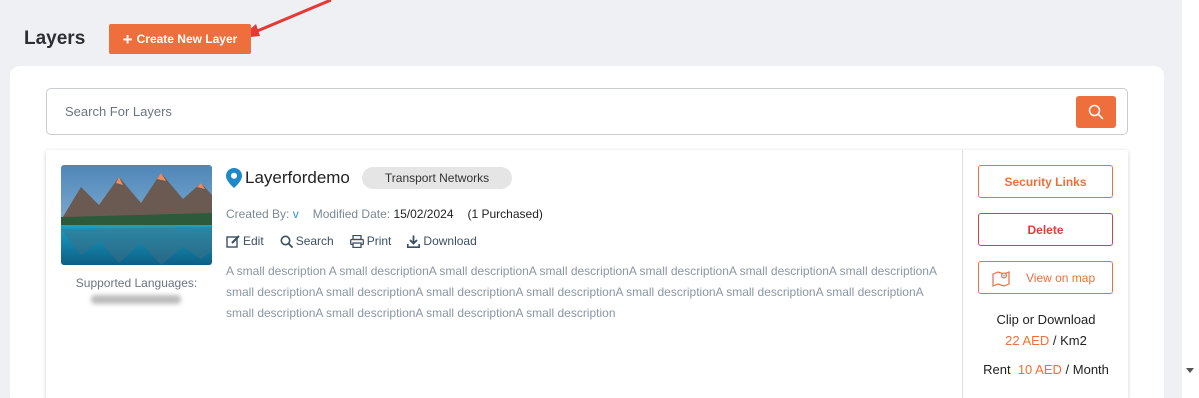 This screenshot has height=398, width=1199. What do you see at coordinates (127, 39) in the screenshot?
I see `plus-icon: +` at bounding box center [127, 39].